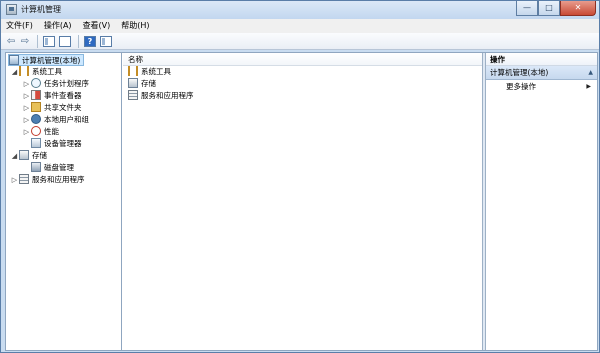 The image size is (600, 353). I want to click on computer-icon, so click(14, 60).